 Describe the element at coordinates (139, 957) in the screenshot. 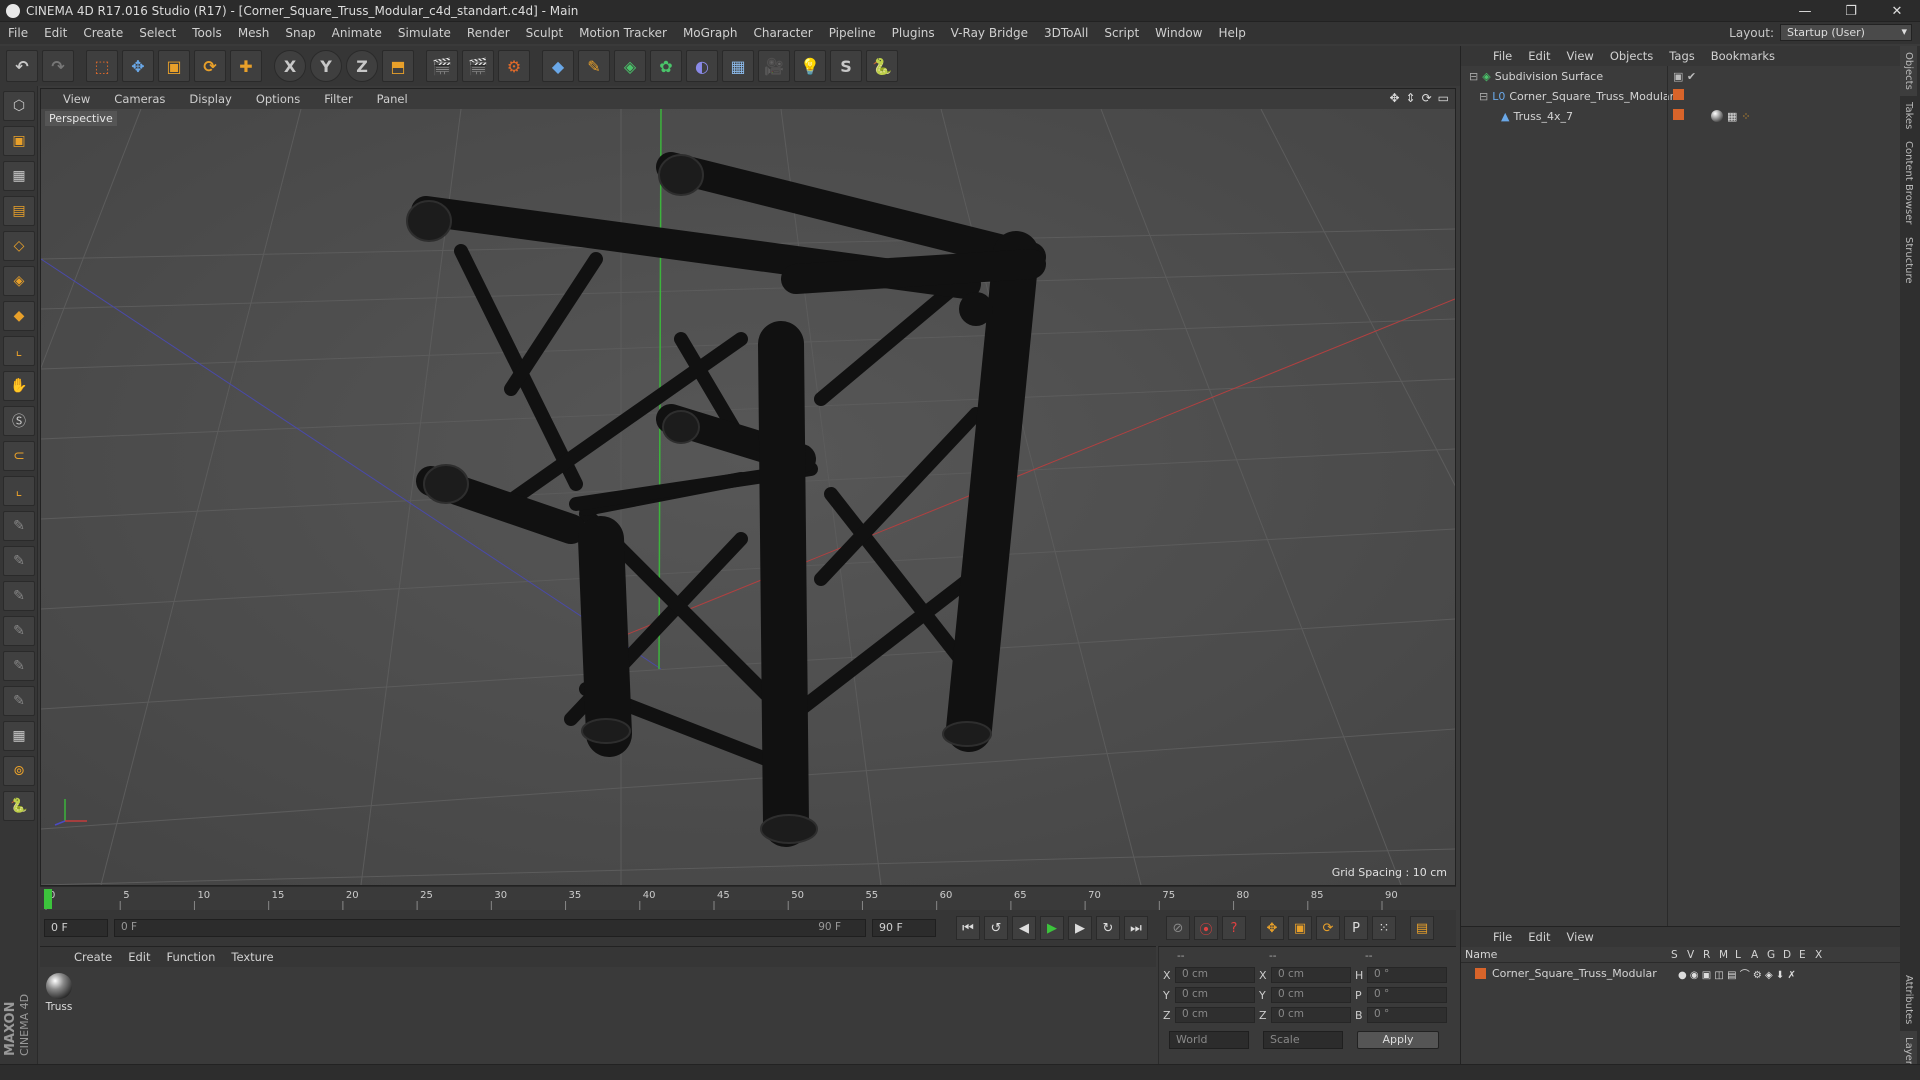

I see `material-menu-edit: Edit` at that location.